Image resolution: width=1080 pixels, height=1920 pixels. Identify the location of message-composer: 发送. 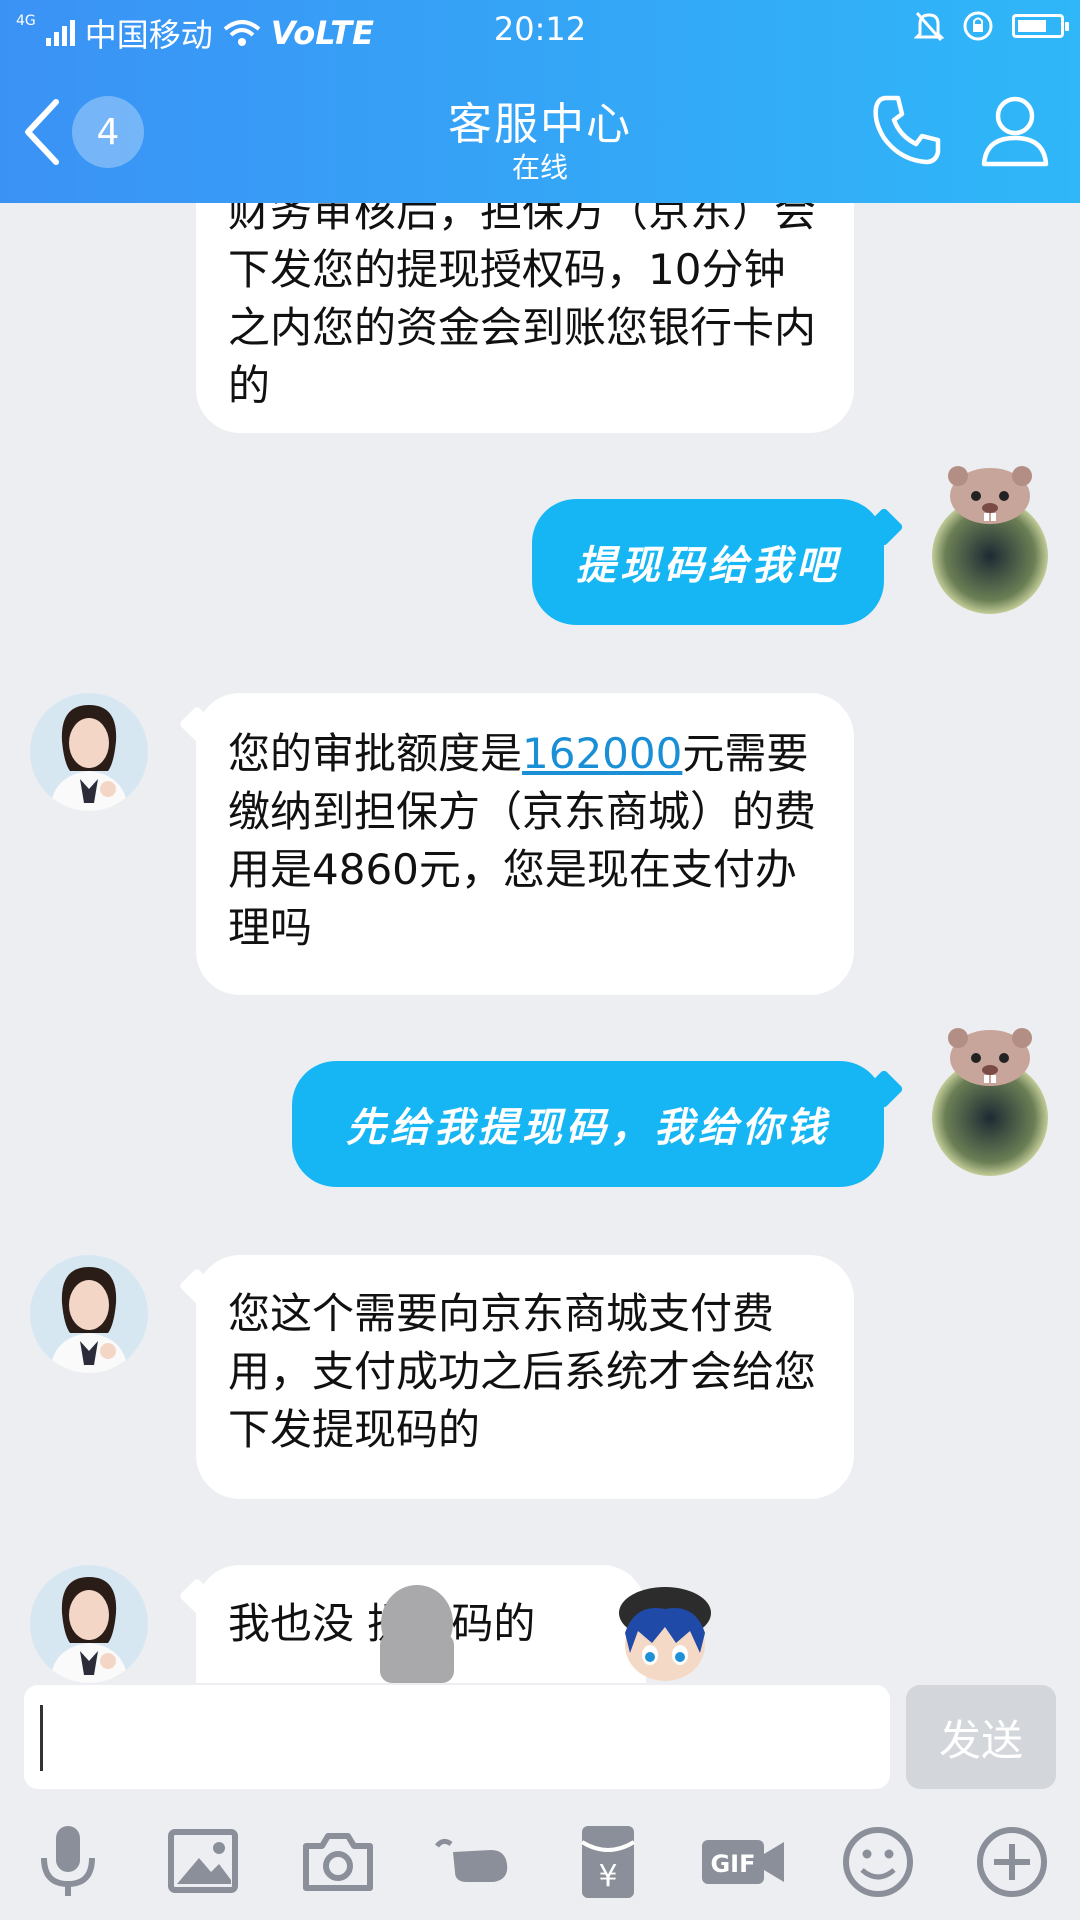
(540, 1736).